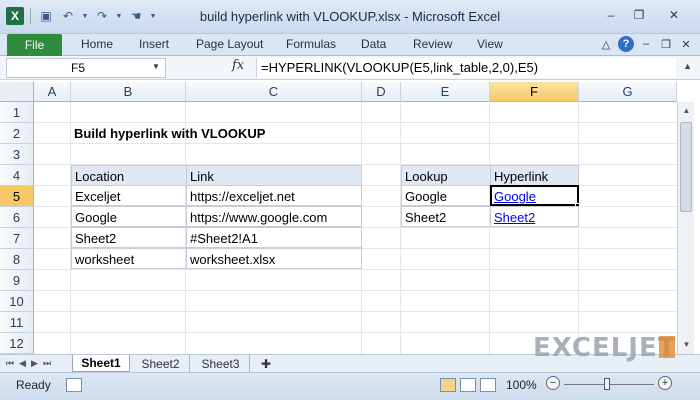 The height and width of the screenshot is (400, 700). Describe the element at coordinates (17, 238) in the screenshot. I see `row-header-7: 7` at that location.